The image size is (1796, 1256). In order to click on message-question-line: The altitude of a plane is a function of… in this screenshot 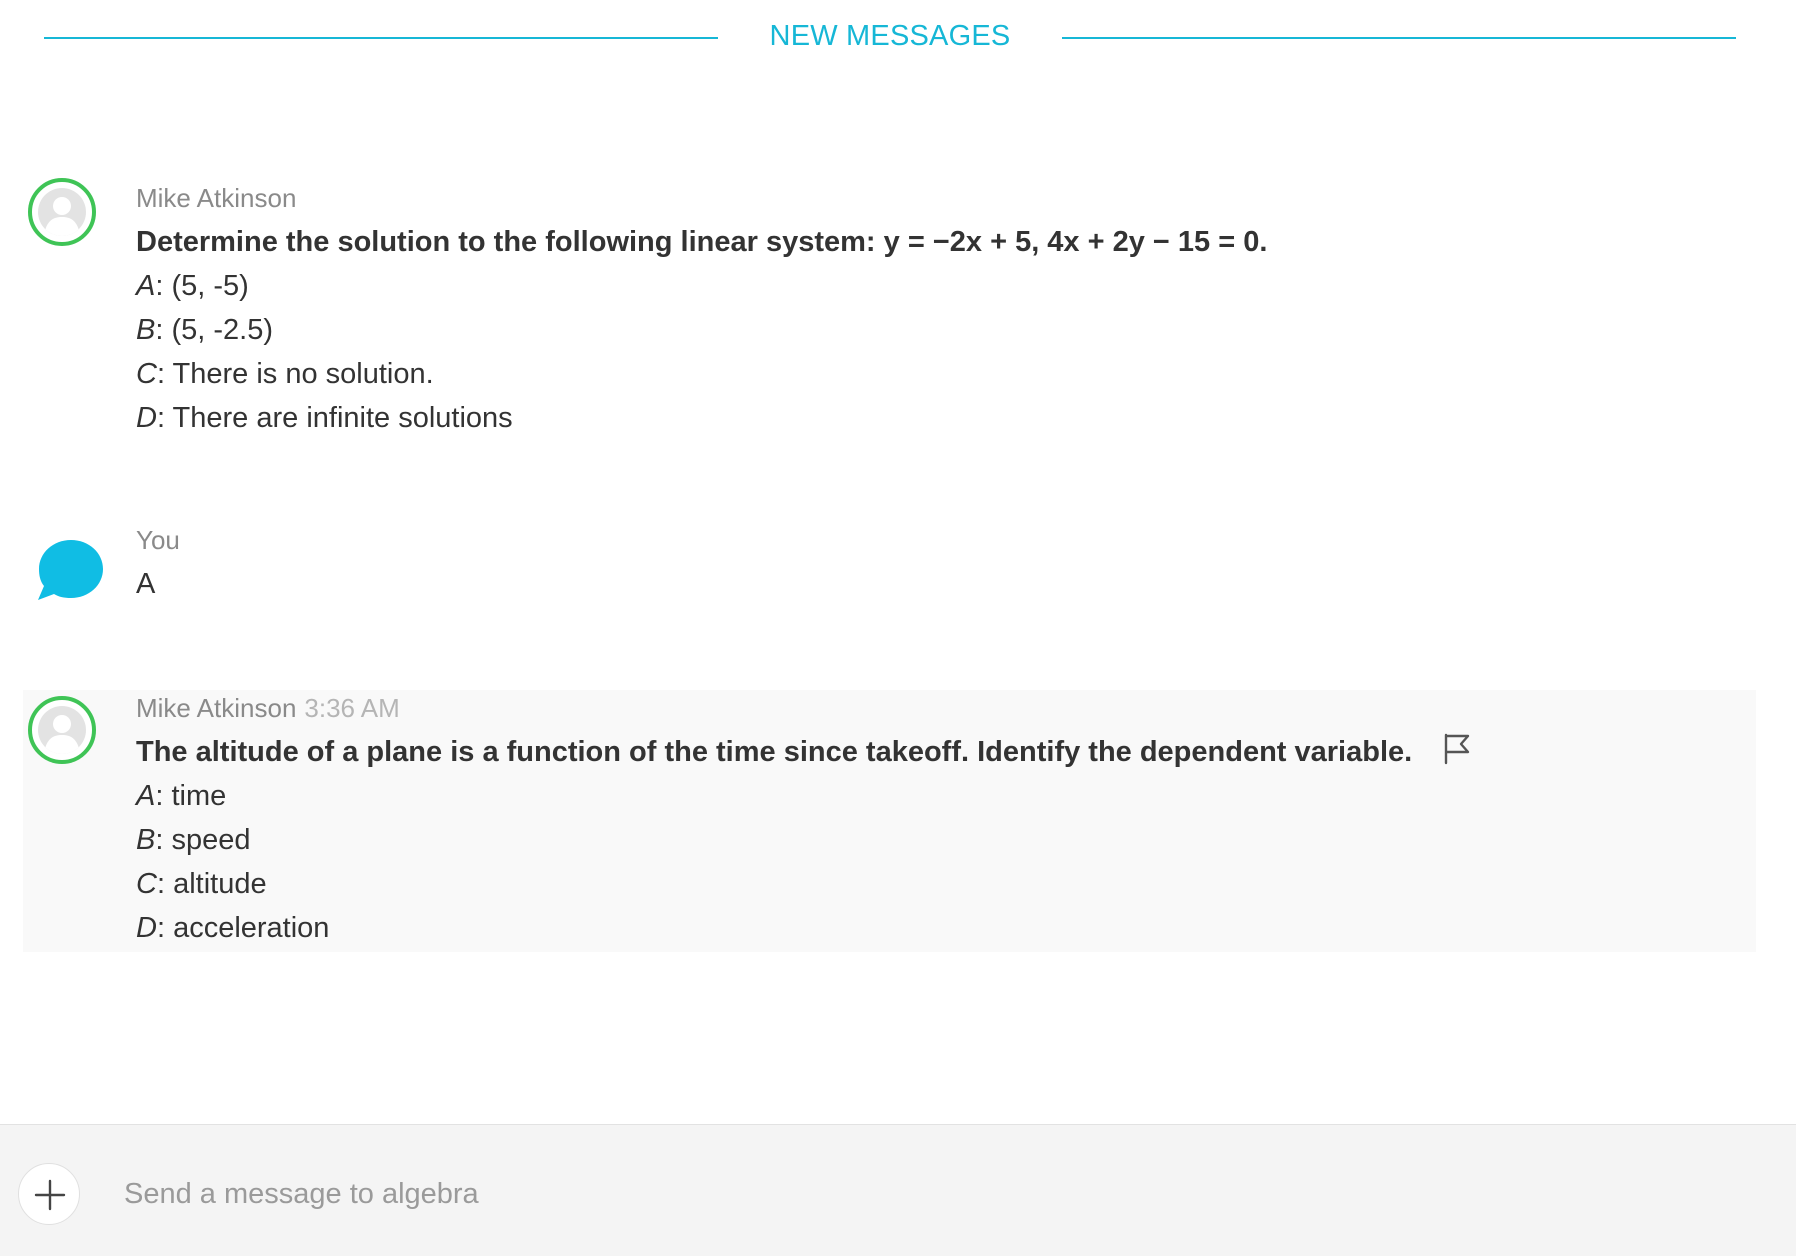, I will do `click(946, 752)`.